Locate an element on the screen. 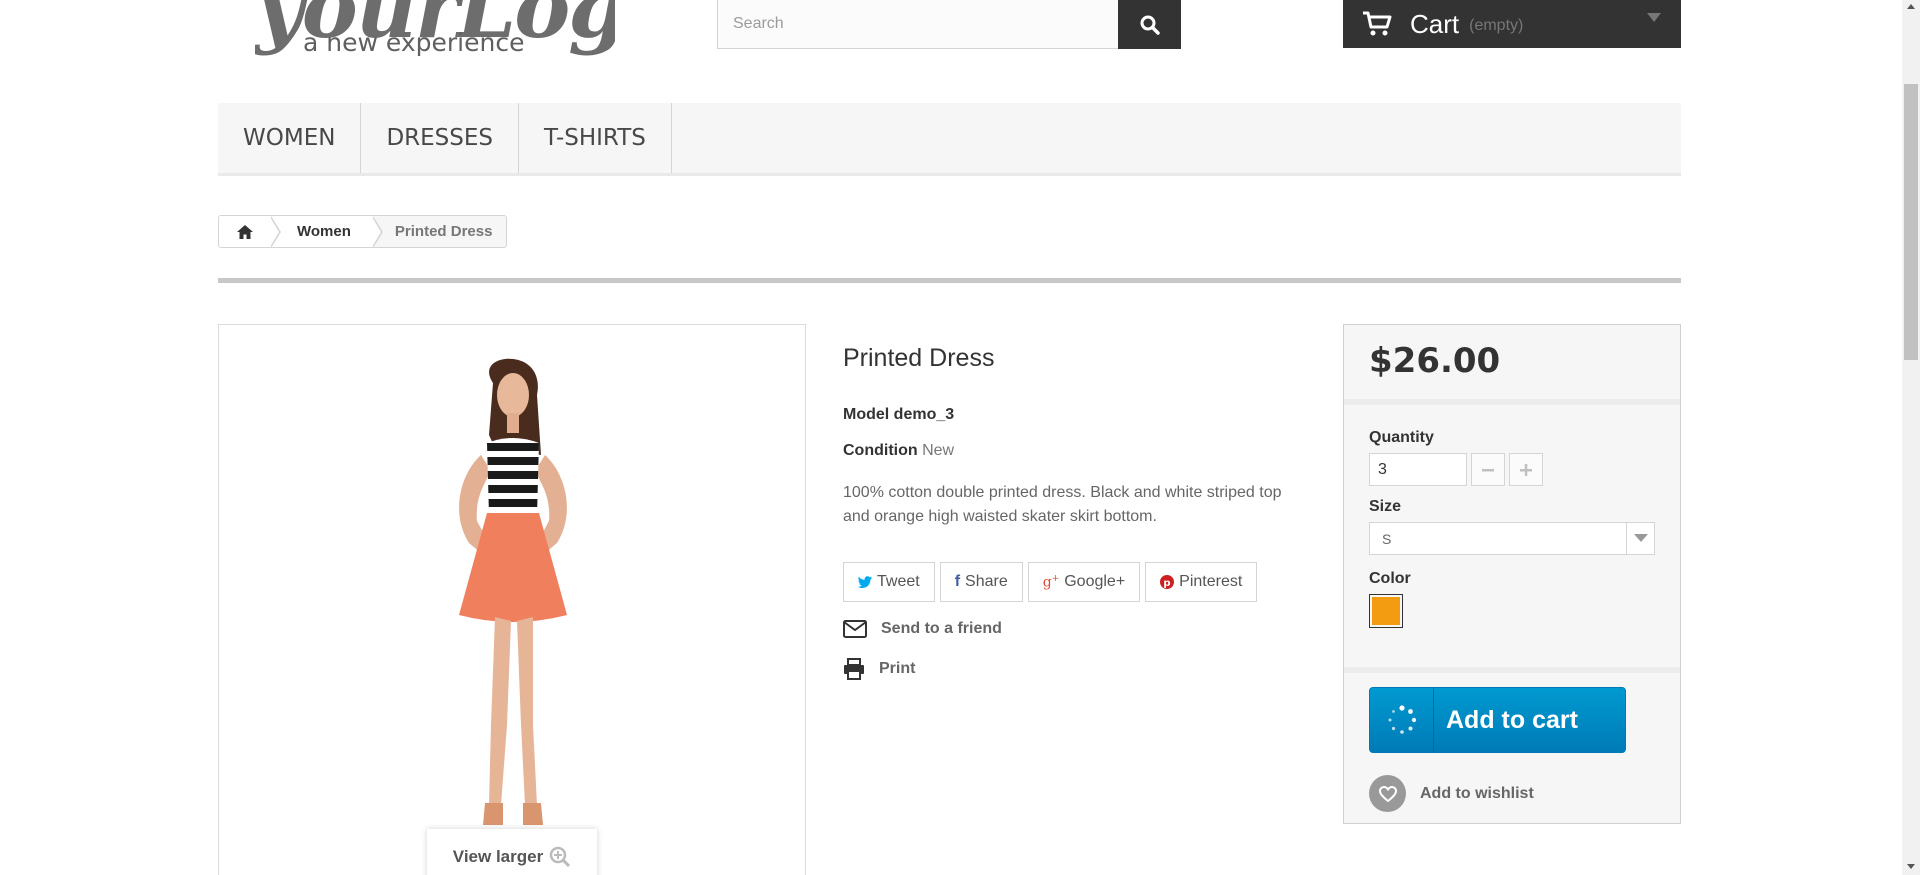 The width and height of the screenshot is (1920, 875). svg-text: p is located at coordinates (1167, 583).